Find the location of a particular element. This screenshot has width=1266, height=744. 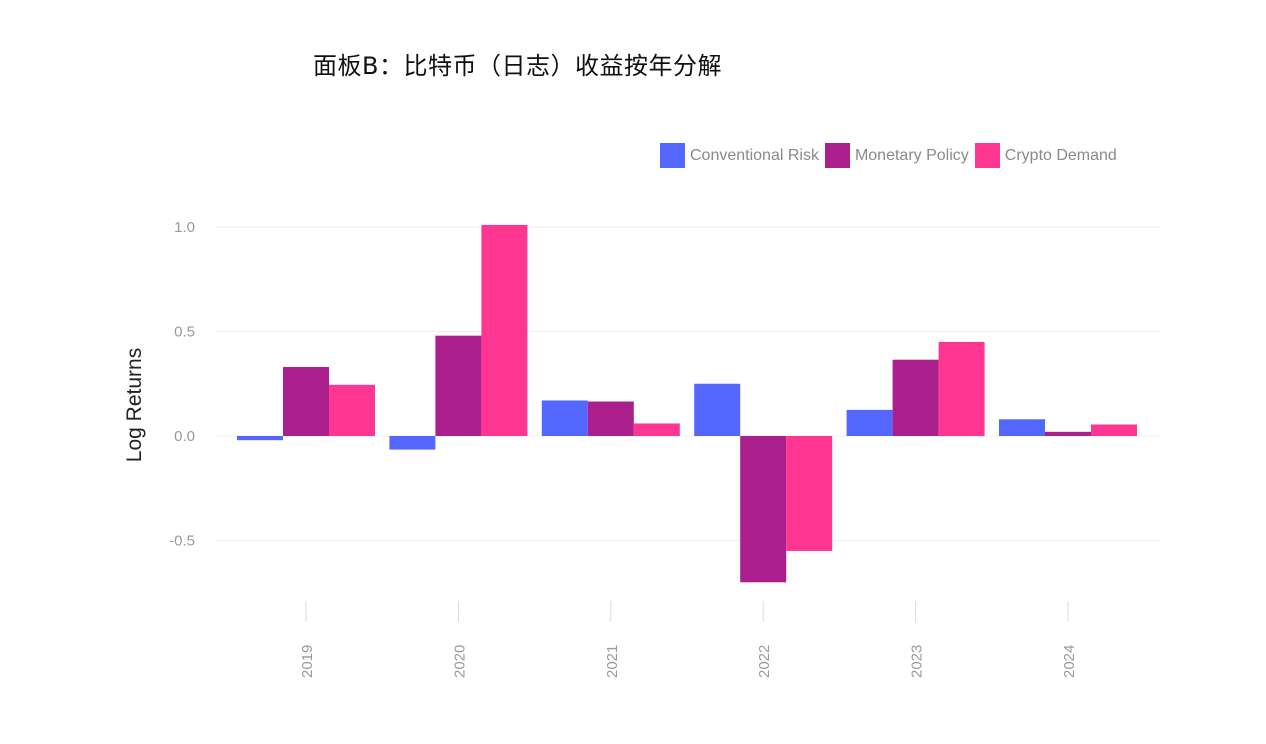

y-axis-ticks: -0.5 0.0 0.5 1.0 is located at coordinates (182, 384).